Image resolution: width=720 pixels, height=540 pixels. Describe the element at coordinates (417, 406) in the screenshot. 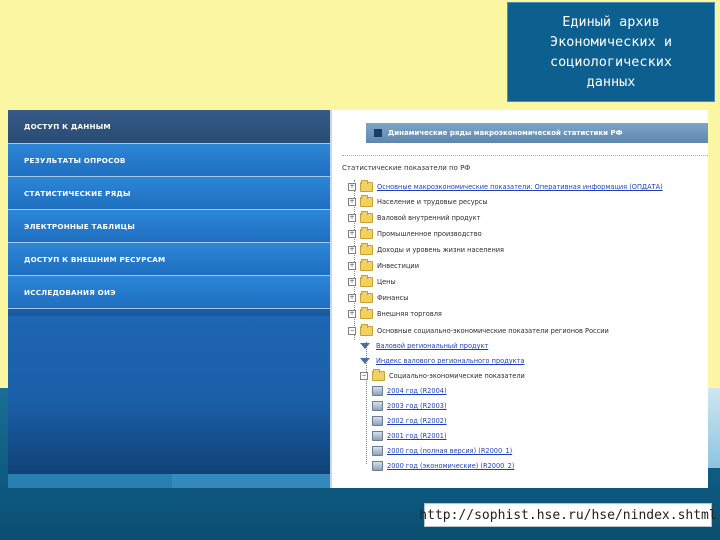

I see `tree-item-label: 2003 год (R2003)` at that location.